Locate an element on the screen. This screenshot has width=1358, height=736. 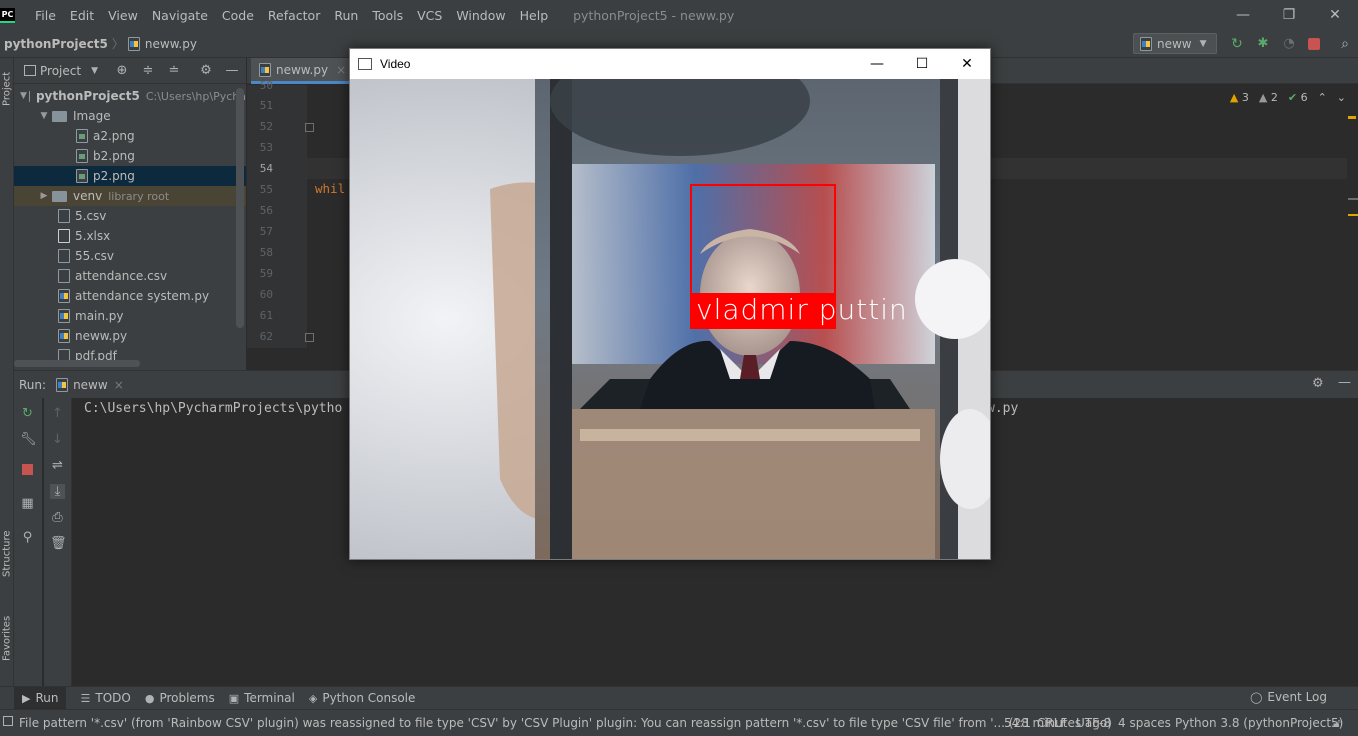
line-number-gutter: 50 51 52 53 54 55 56 57 58 59 60 61 62 is located at coordinates (280, 213).